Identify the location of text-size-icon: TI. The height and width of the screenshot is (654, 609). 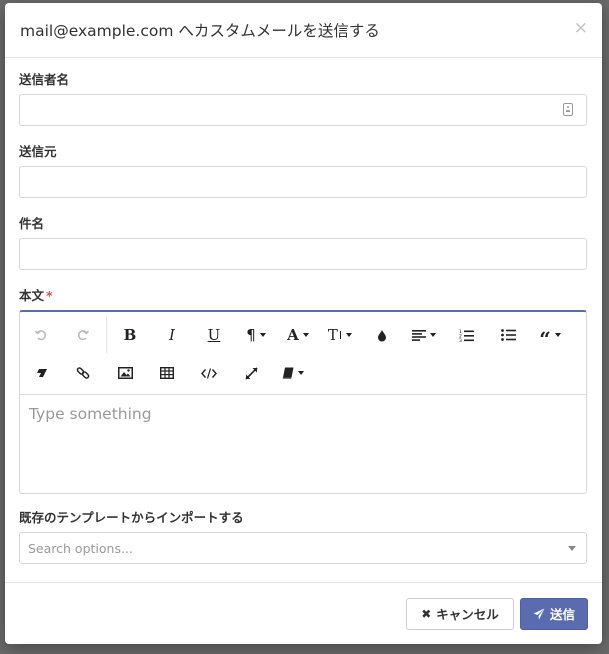
(340, 335).